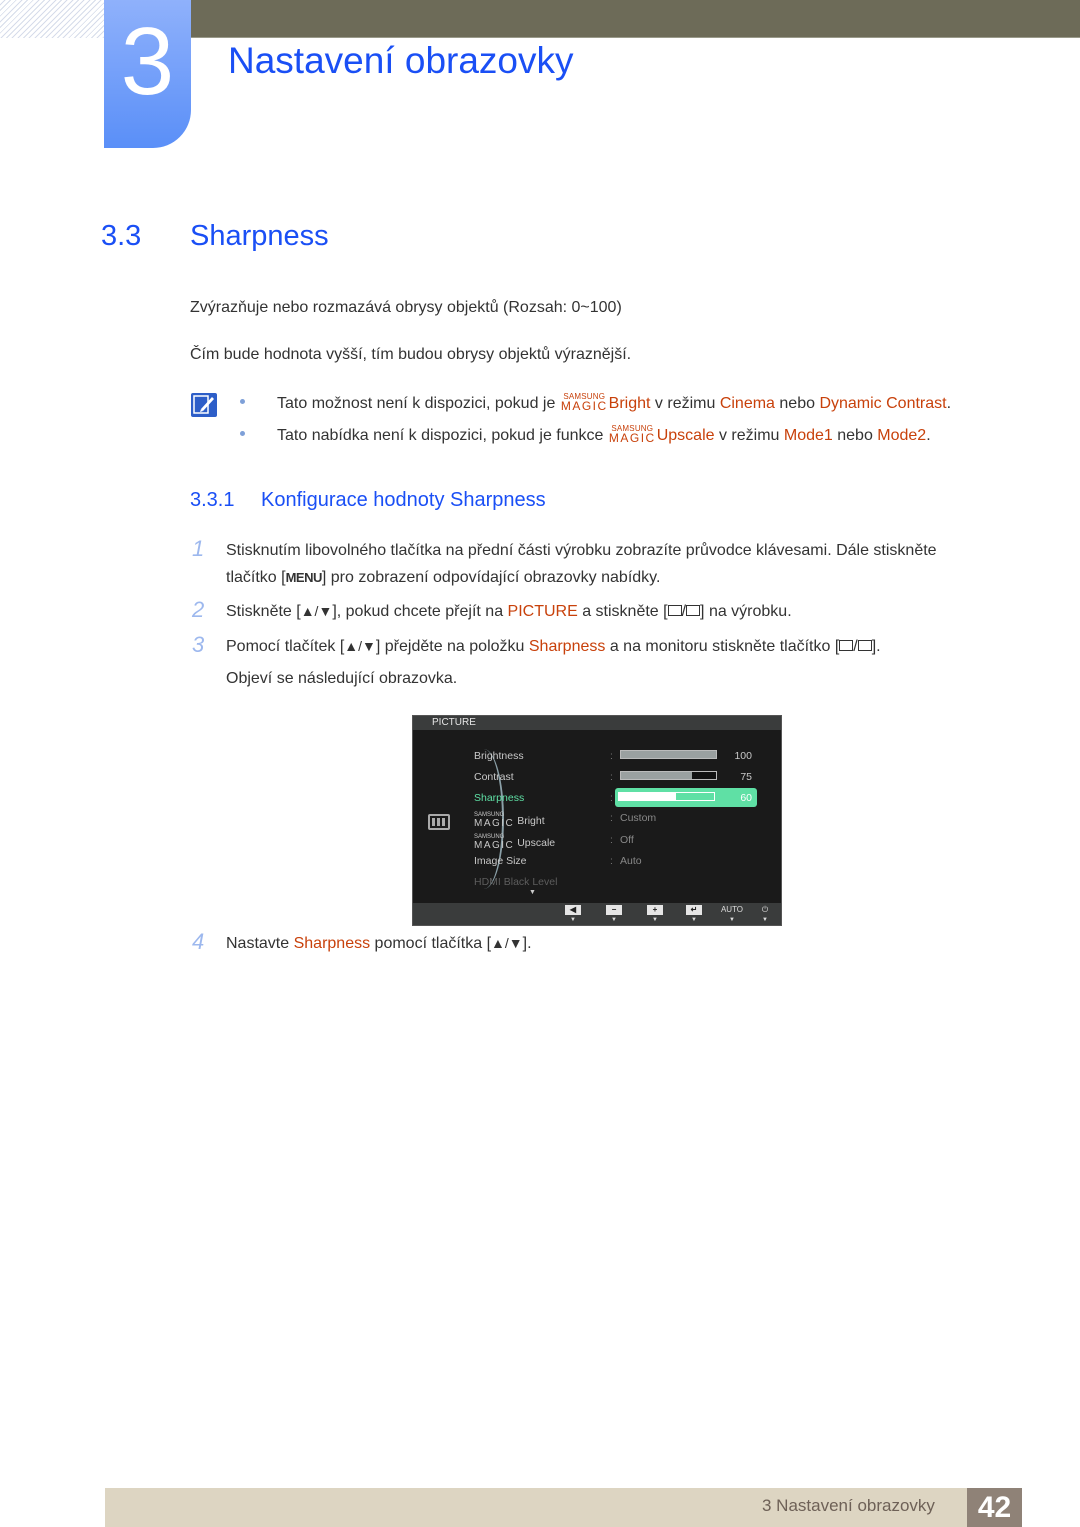 The width and height of the screenshot is (1080, 1527). Describe the element at coordinates (597, 914) in the screenshot. I see `osd-button-bar: ◀ ▼ − ▼ + ▼ ↵ ▼ AUTO ▼ ⏻ ▼` at that location.